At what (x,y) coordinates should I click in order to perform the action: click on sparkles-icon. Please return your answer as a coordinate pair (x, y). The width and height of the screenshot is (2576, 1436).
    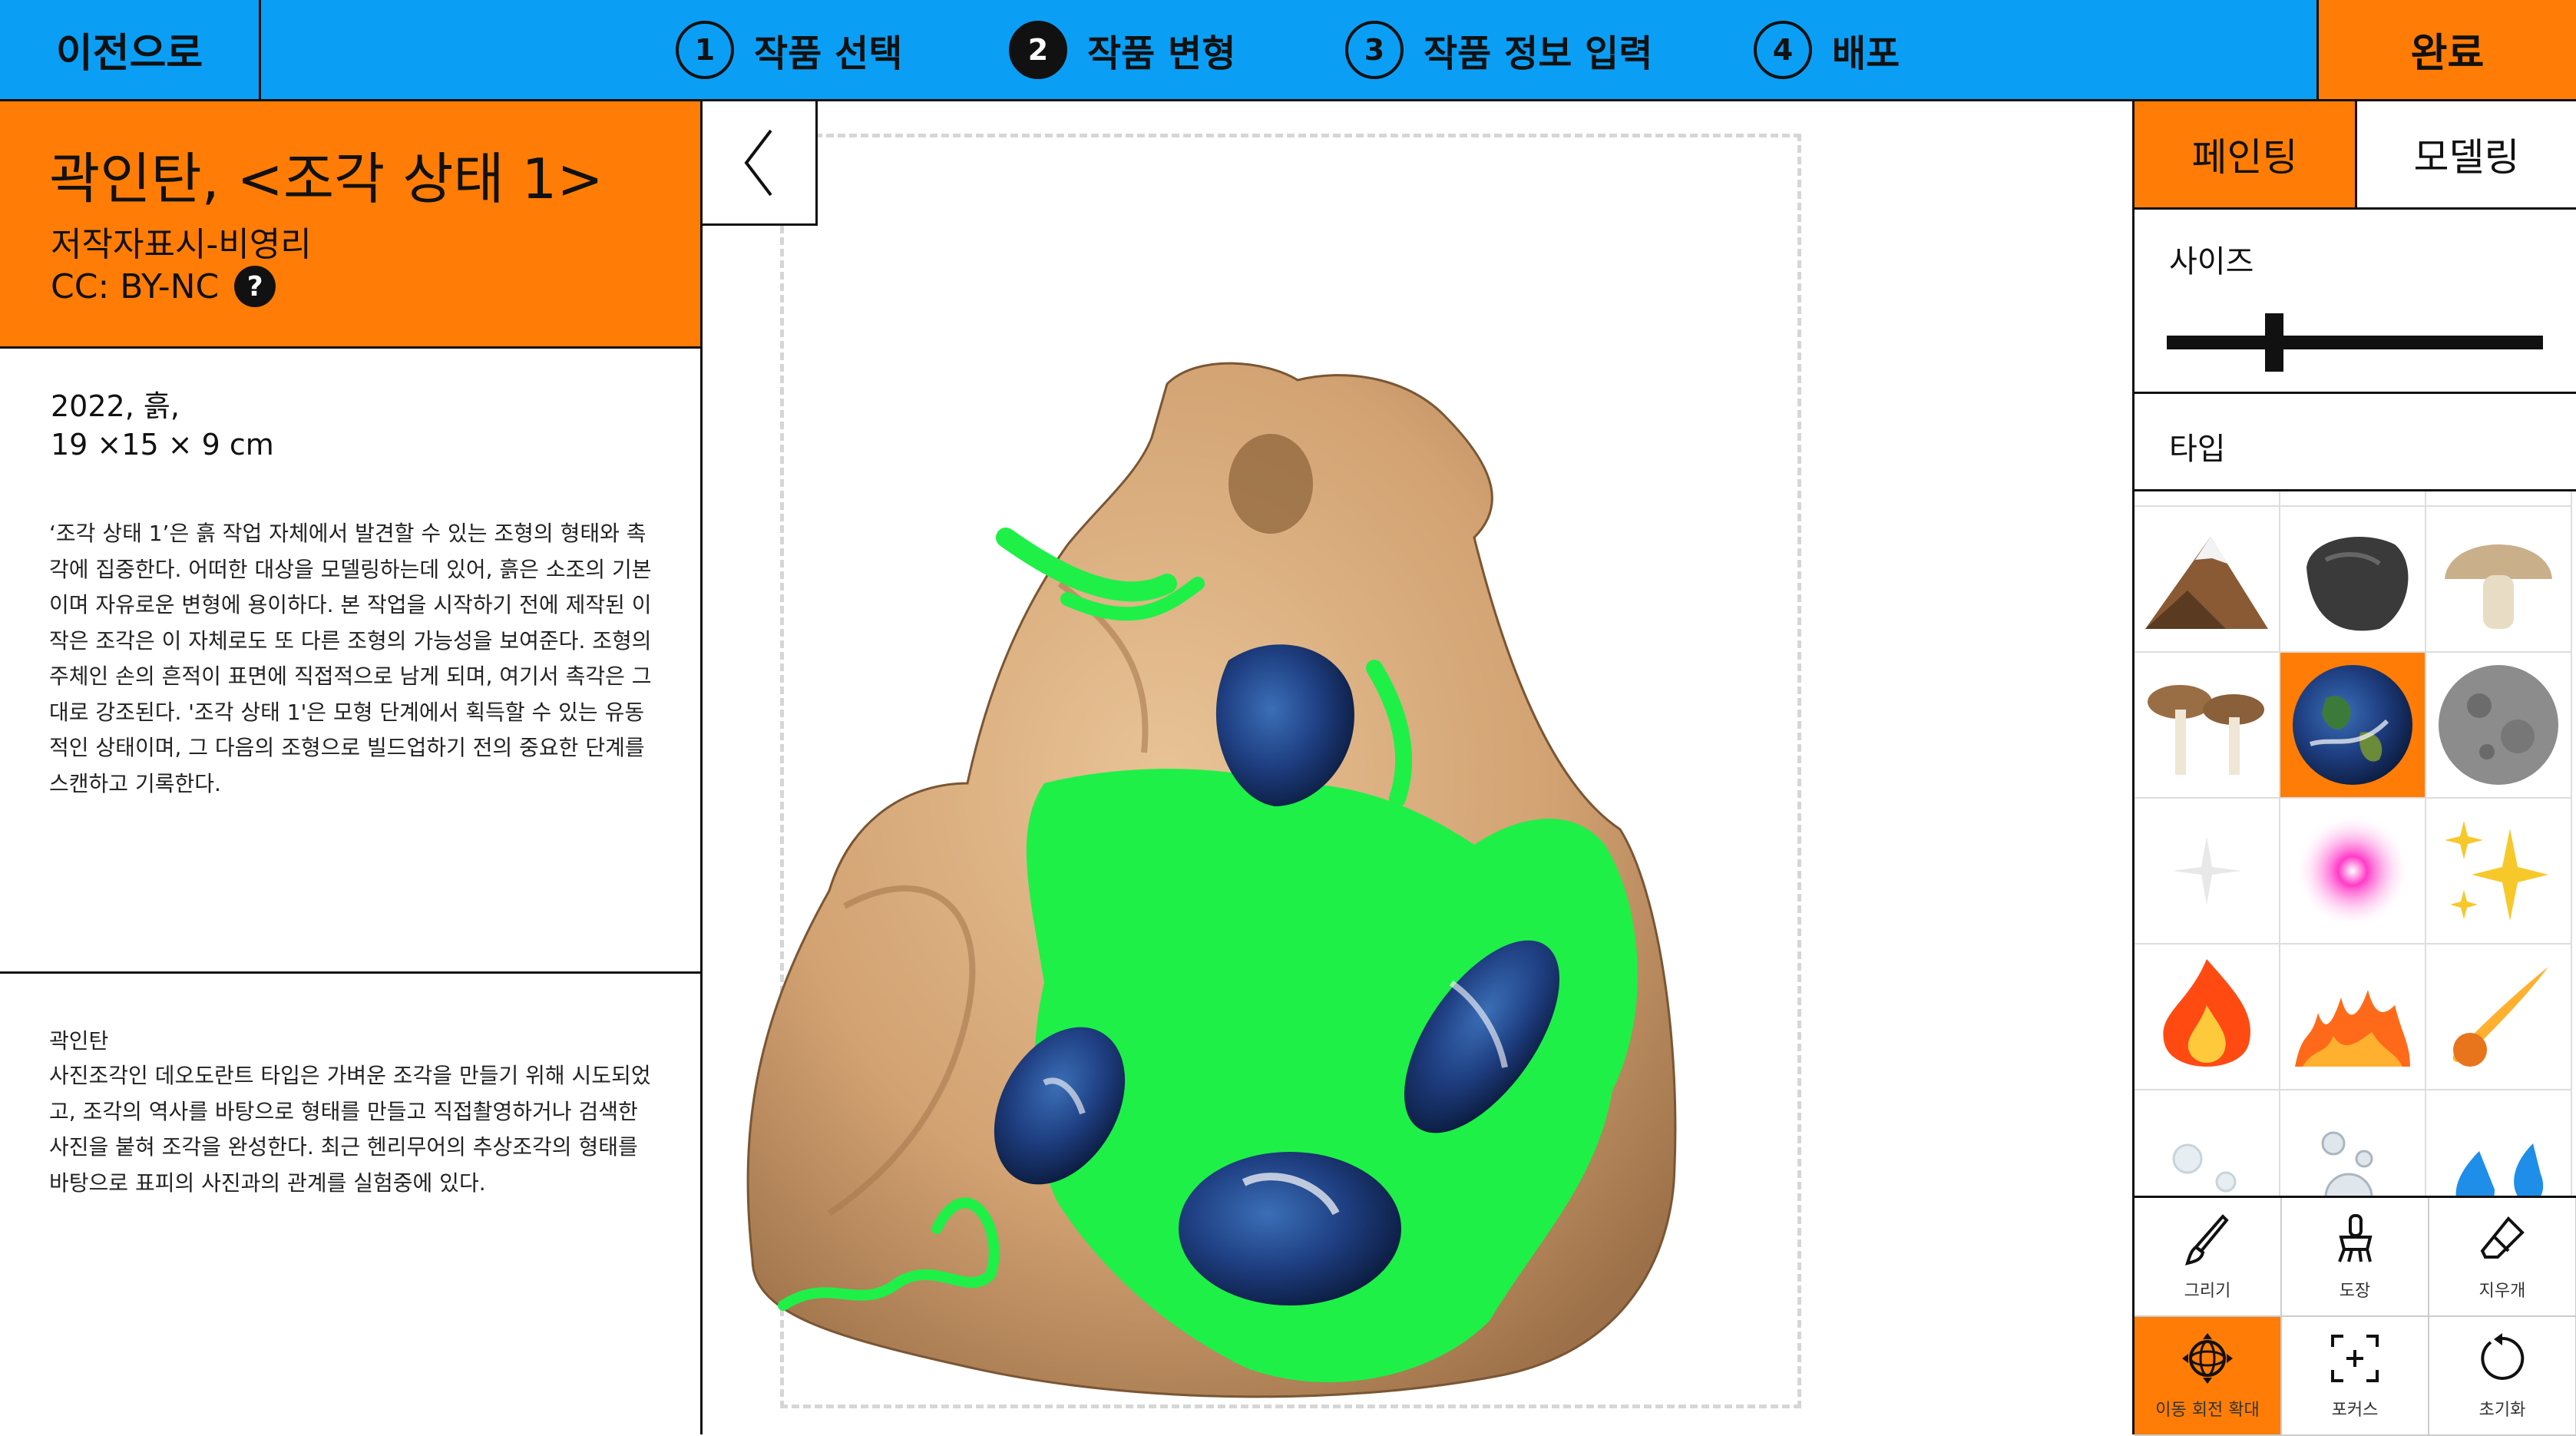
    Looking at the image, I should click on (2496, 871).